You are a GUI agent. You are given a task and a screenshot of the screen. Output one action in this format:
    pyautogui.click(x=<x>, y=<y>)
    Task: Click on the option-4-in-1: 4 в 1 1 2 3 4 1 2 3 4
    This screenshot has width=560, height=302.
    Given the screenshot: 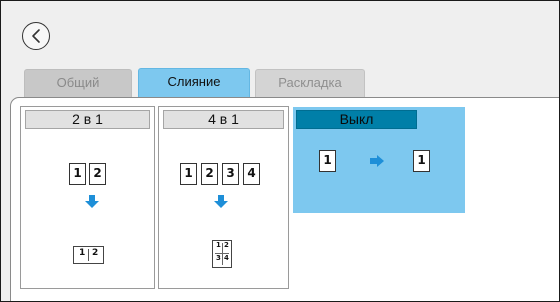 What is the action you would take?
    pyautogui.click(x=223, y=197)
    